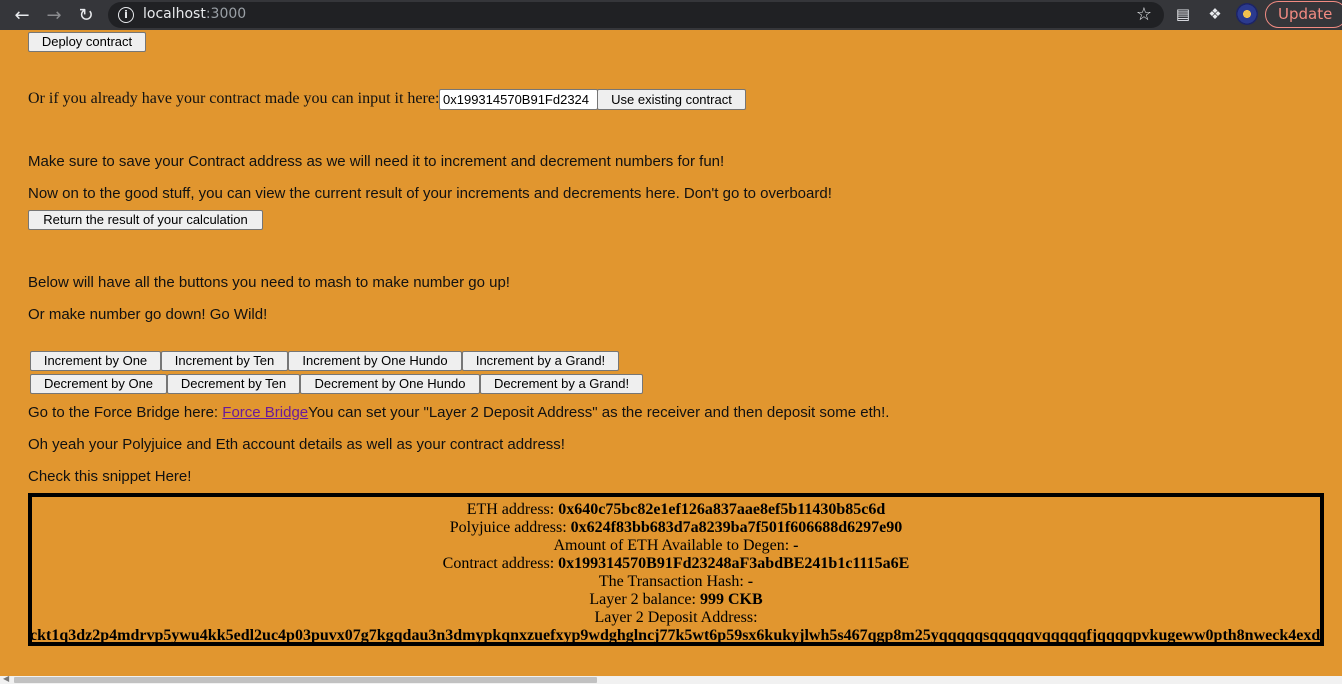 This screenshot has height=684, width=1342. What do you see at coordinates (54, 15) in the screenshot?
I see `forward-arrow-icon: →` at bounding box center [54, 15].